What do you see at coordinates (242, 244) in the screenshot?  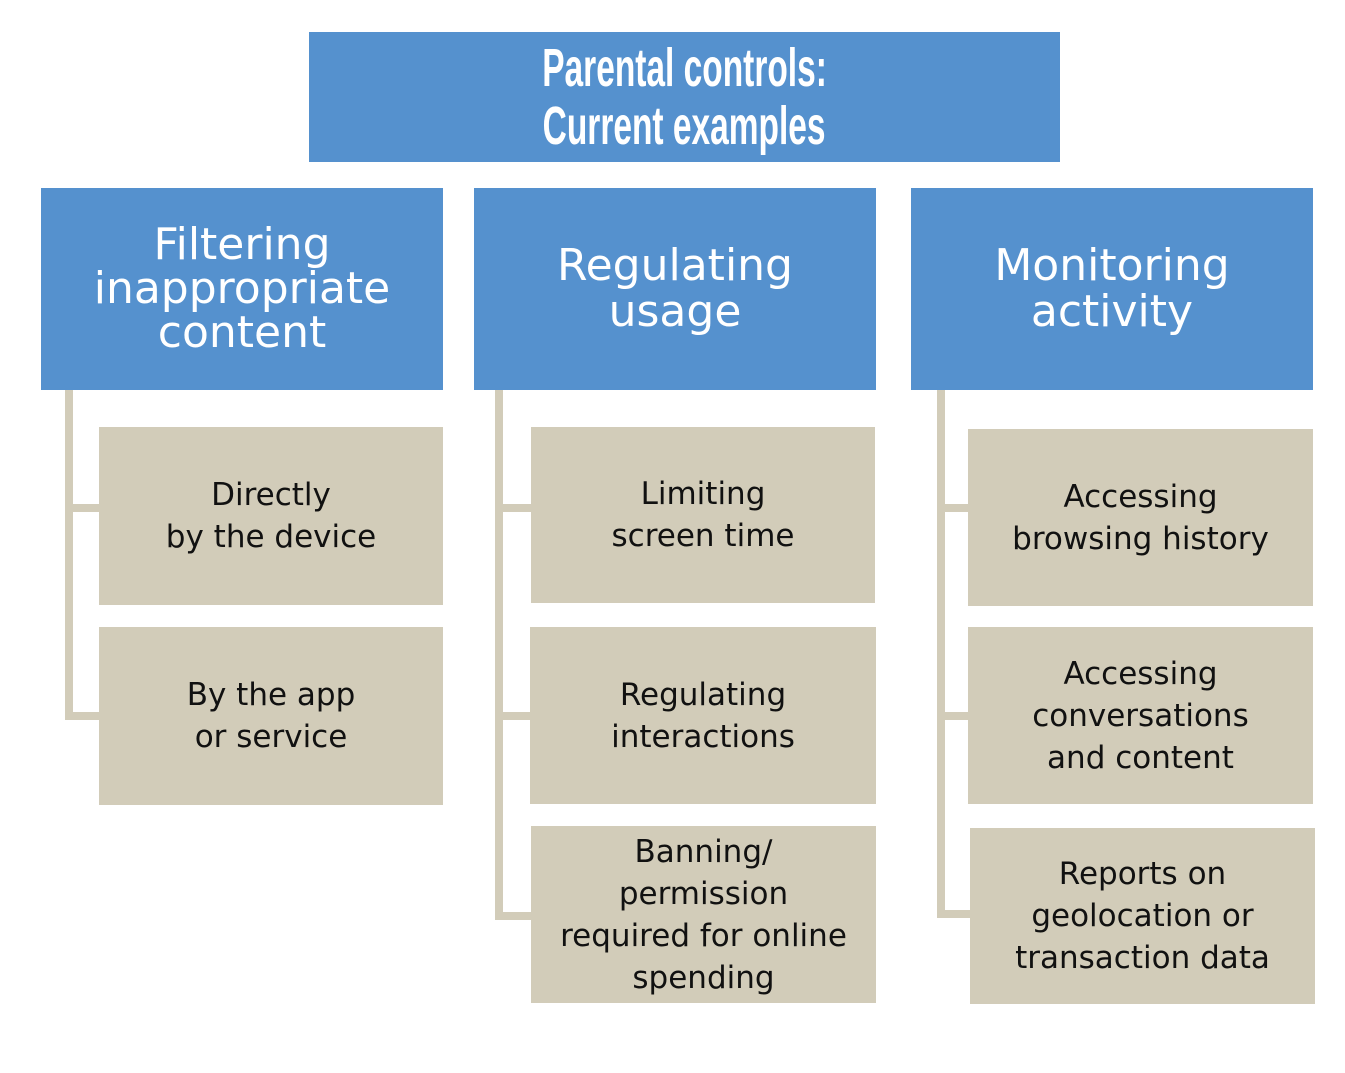 I see `header-line: Filtering` at bounding box center [242, 244].